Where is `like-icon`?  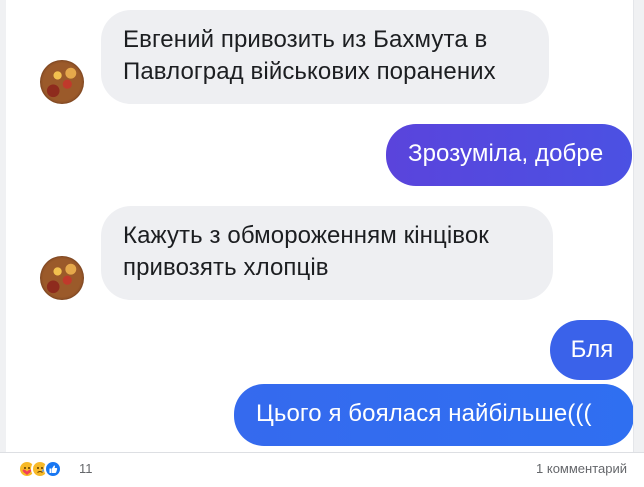
like-icon is located at coordinates (53, 469).